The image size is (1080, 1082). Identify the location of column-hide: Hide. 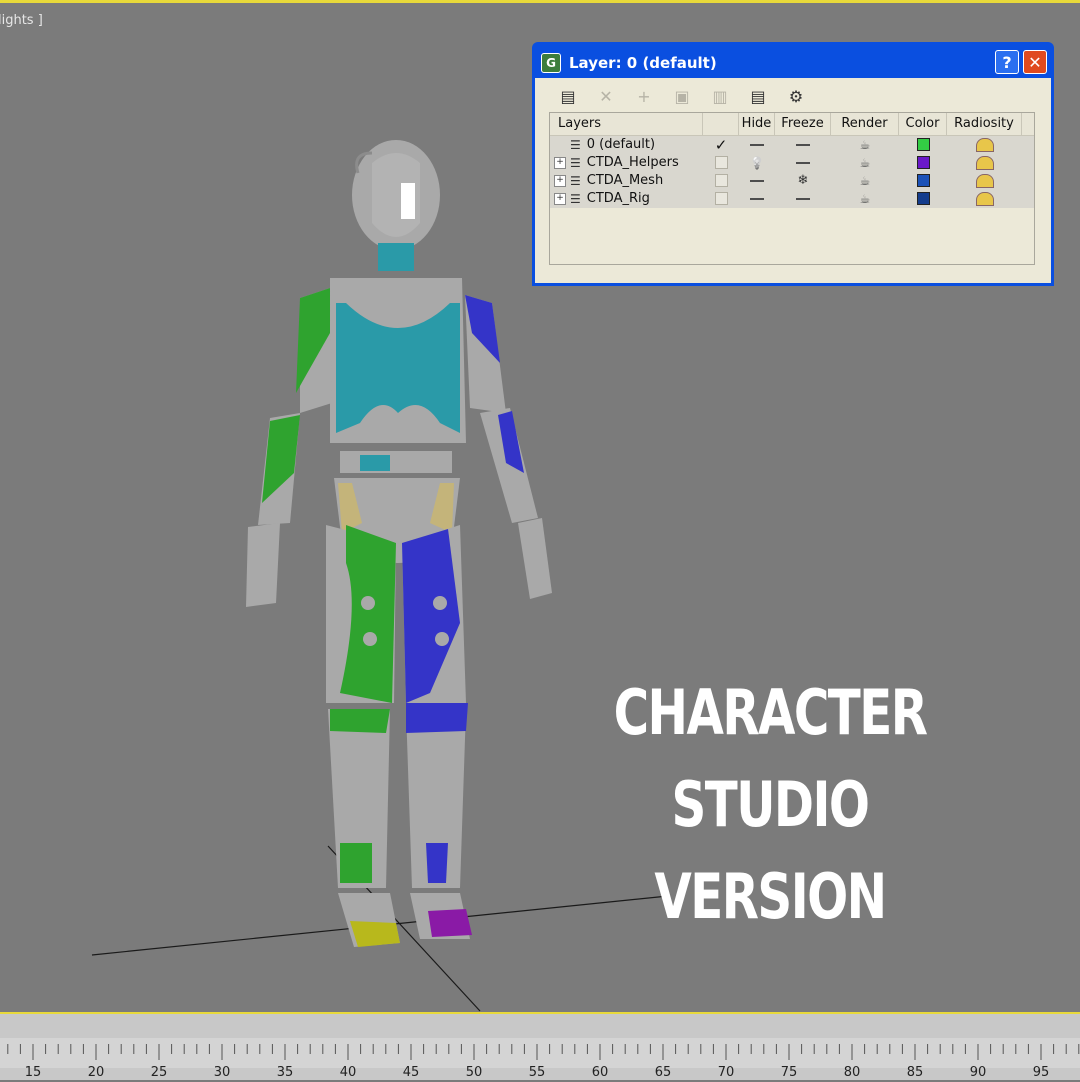
(757, 124).